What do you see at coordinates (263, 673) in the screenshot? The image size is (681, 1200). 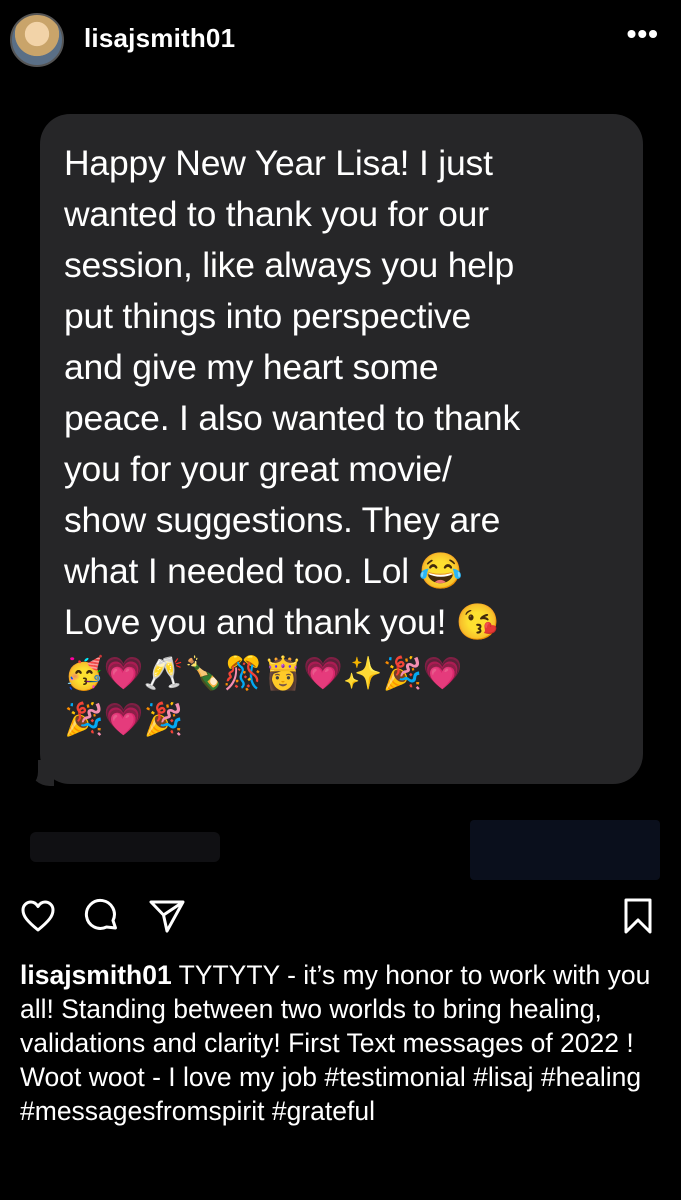 I see `emoji-row: 🥳💗🥂🍾🎊👸💗✨🎉💗` at bounding box center [263, 673].